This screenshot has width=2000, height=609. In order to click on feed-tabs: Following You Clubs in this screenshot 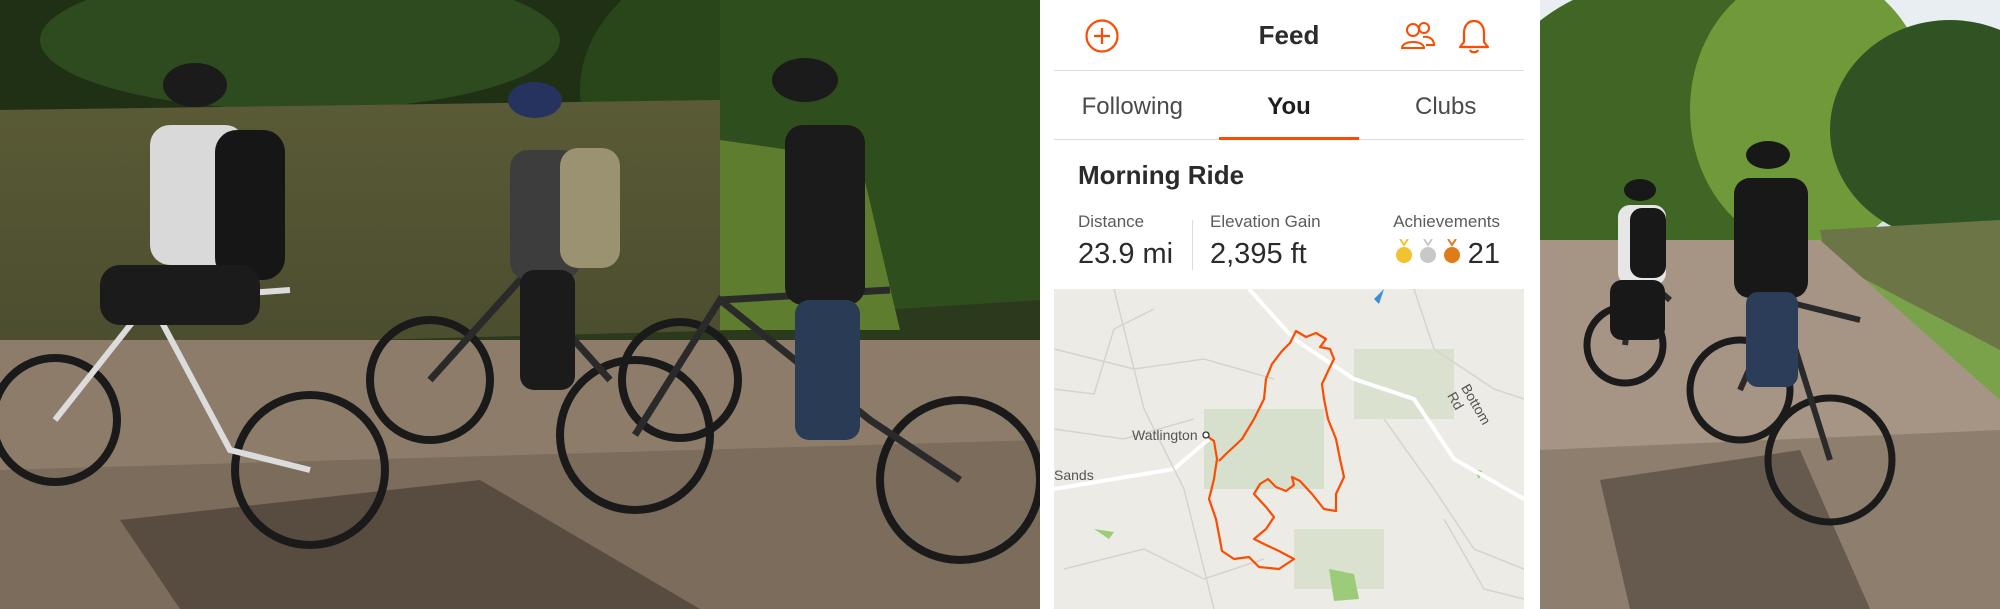, I will do `click(1289, 105)`.